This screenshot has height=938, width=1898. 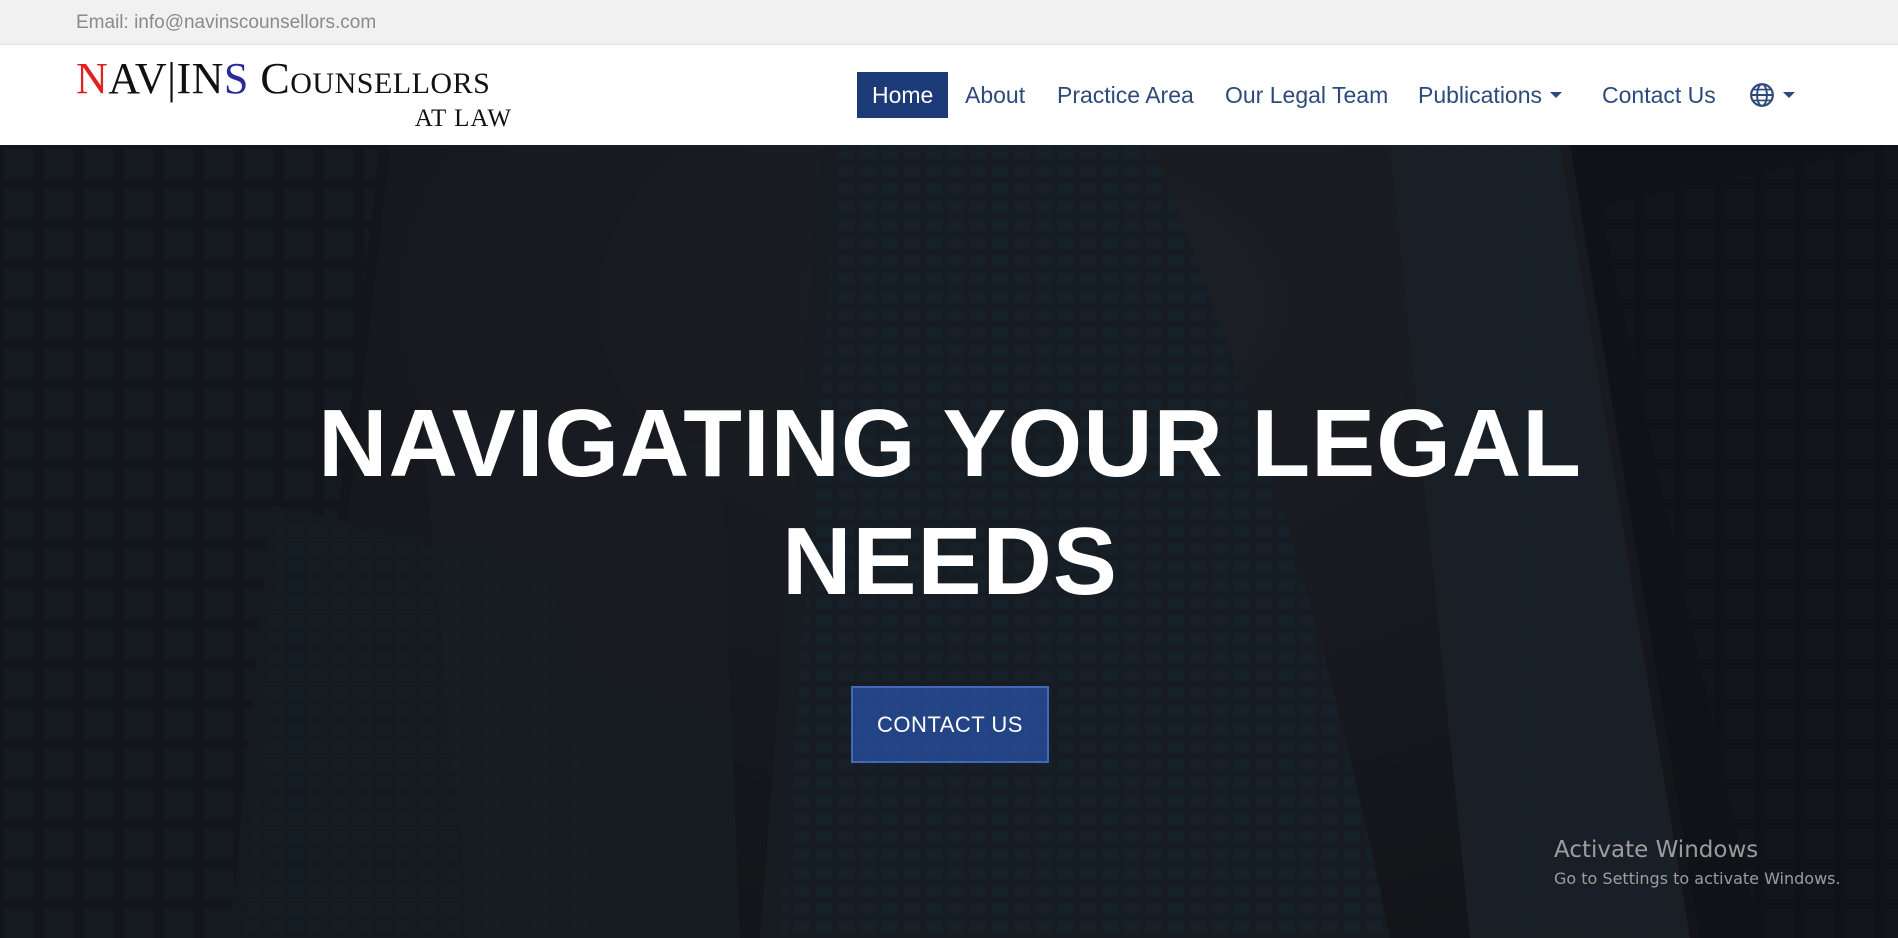 I want to click on contact-us-button: CONTACT US, so click(x=950, y=724).